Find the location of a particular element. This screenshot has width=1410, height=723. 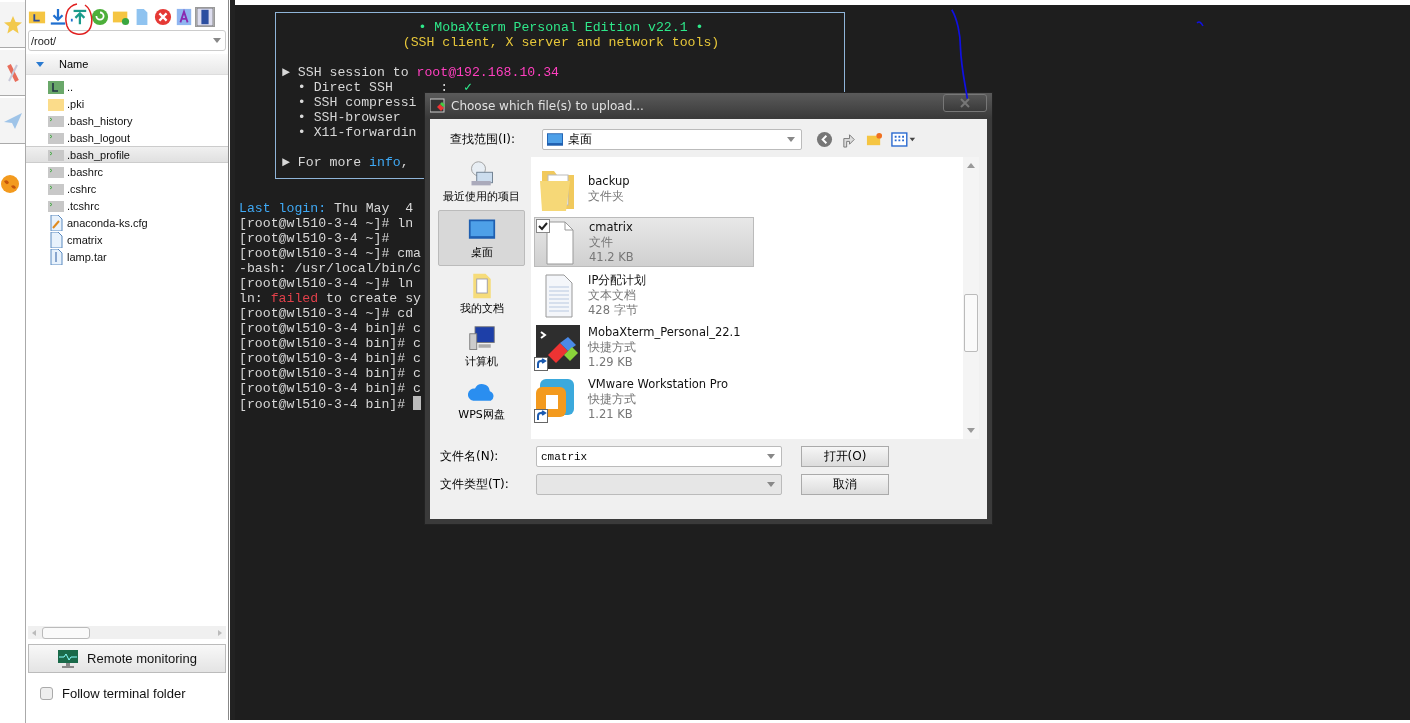

globe-icon is located at coordinates (10, 184).